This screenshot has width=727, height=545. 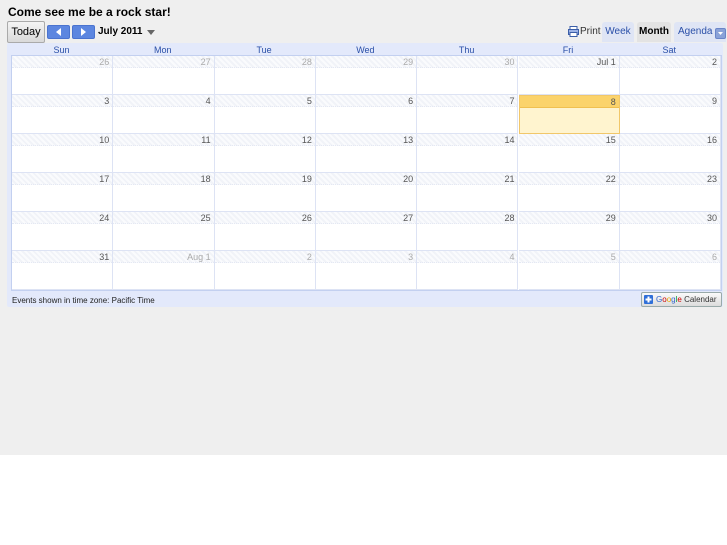 What do you see at coordinates (670, 153) in the screenshot?
I see `day-cell: 16` at bounding box center [670, 153].